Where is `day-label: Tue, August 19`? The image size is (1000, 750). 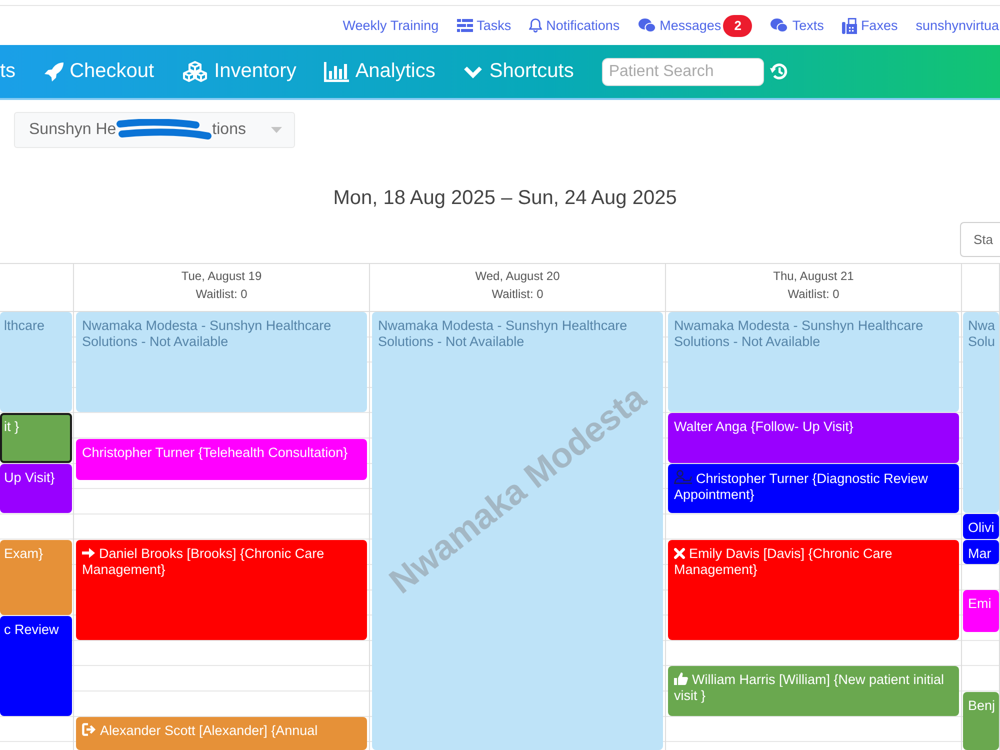
day-label: Tue, August 19 is located at coordinates (221, 276).